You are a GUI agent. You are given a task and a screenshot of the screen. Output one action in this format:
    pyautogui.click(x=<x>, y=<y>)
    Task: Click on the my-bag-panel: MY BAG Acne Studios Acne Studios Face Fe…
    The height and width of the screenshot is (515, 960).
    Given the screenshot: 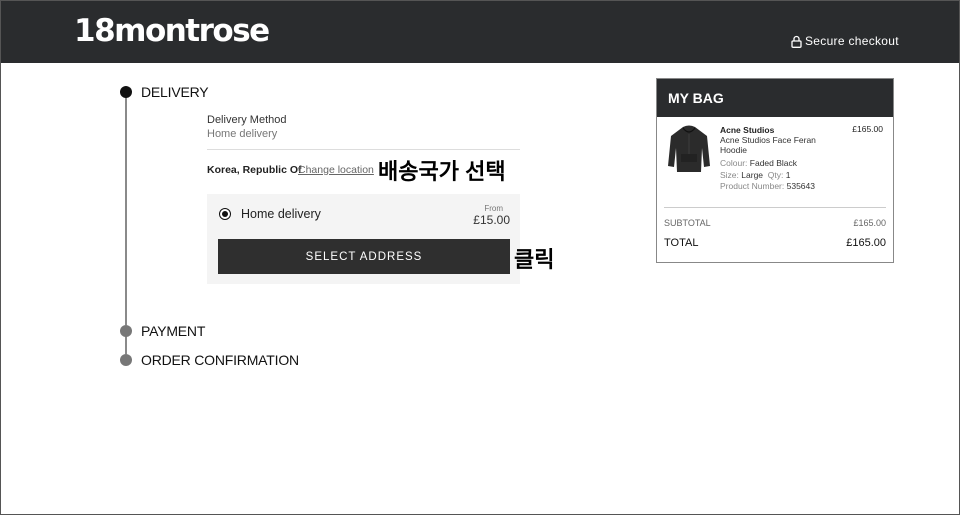 What is the action you would take?
    pyautogui.click(x=775, y=170)
    